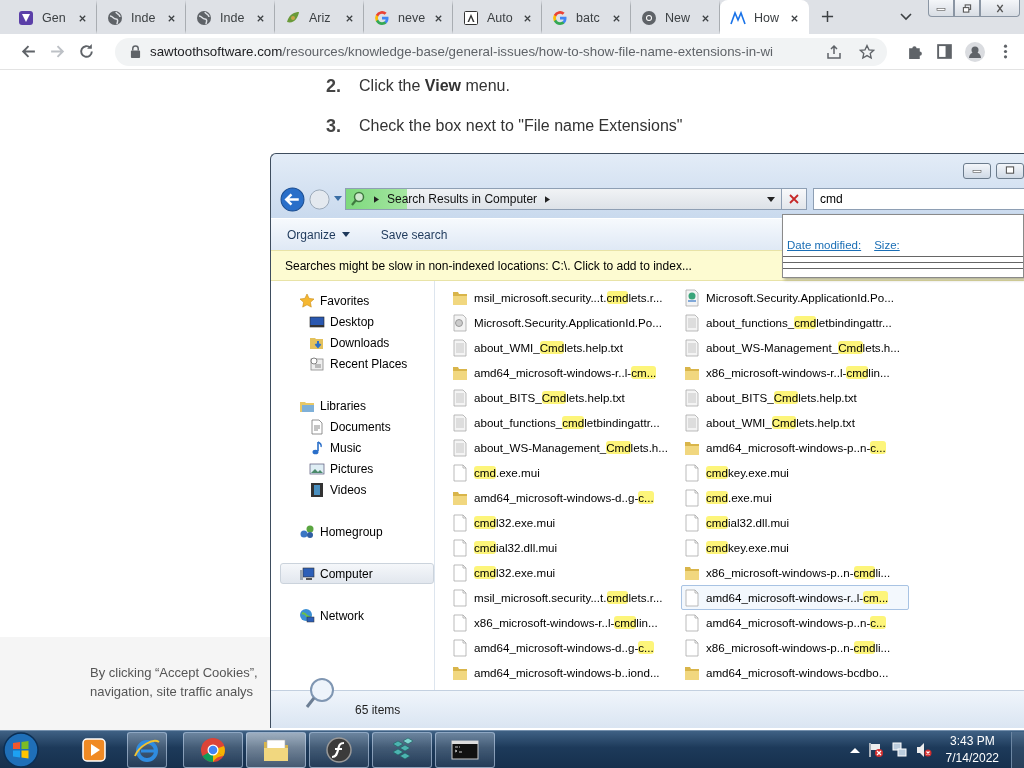  Describe the element at coordinates (906, 17) in the screenshot. I see `chevron-down-icon` at that location.